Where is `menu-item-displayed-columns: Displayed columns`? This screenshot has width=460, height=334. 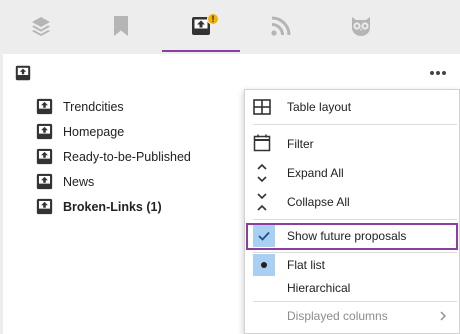
menu-item-displayed-columns: Displayed columns is located at coordinates (352, 316).